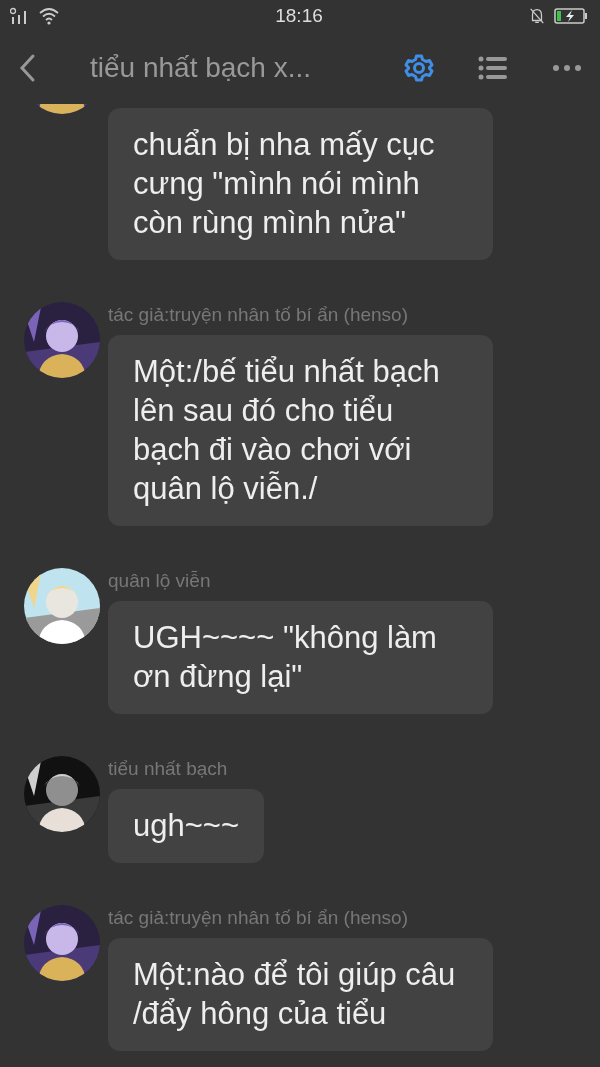 The image size is (600, 1067). What do you see at coordinates (571, 16) in the screenshot?
I see `battery-charging-icon` at bounding box center [571, 16].